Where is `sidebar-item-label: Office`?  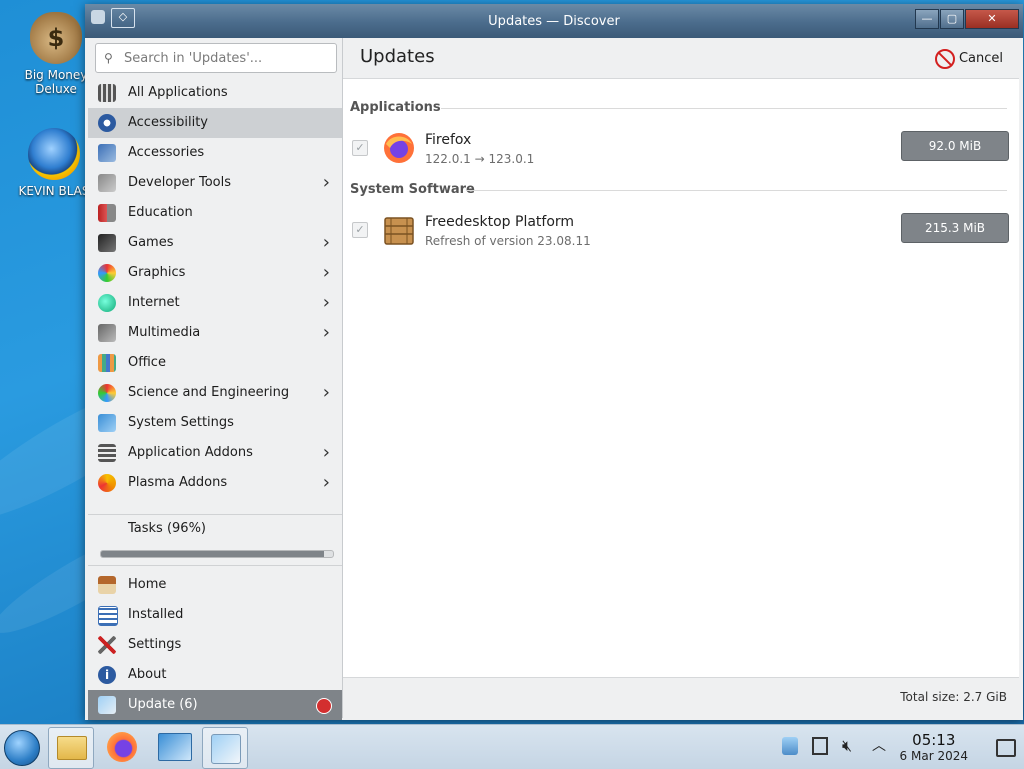 sidebar-item-label: Office is located at coordinates (147, 362).